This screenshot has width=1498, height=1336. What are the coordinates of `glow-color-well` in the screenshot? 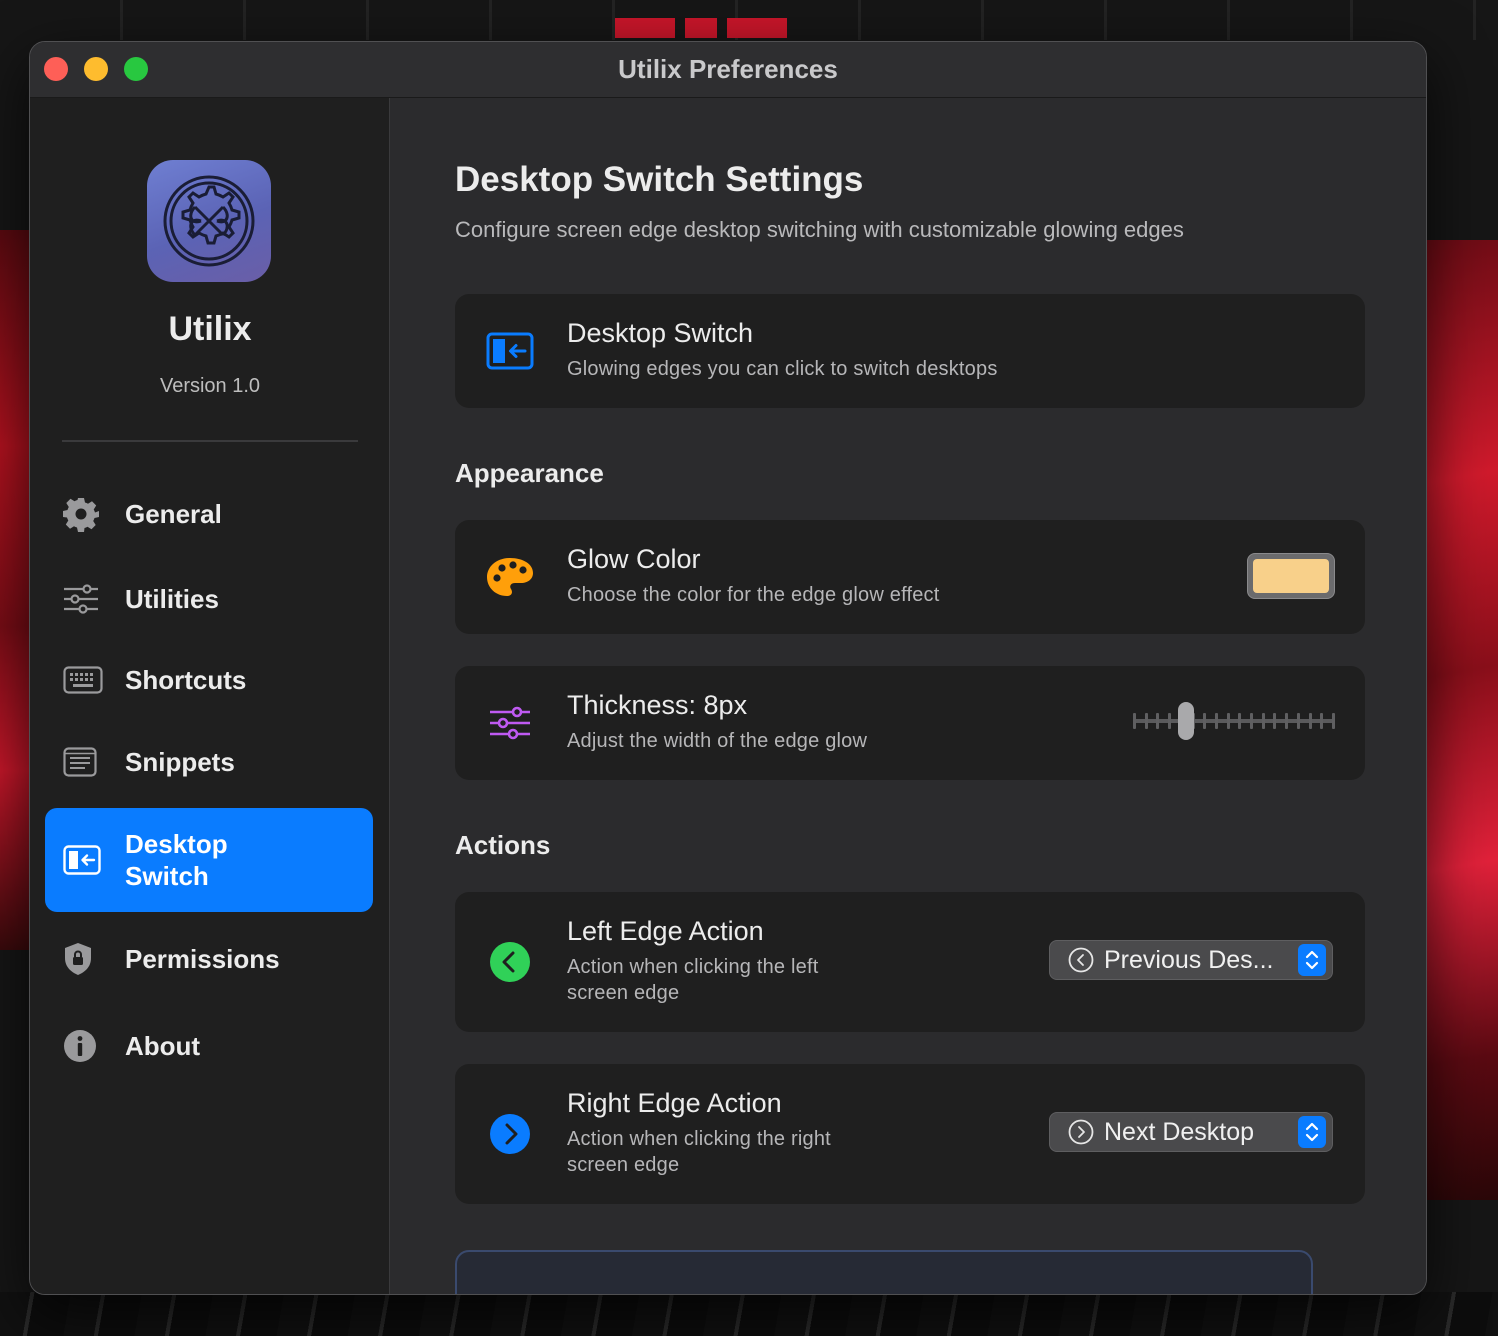 It's located at (1291, 576).